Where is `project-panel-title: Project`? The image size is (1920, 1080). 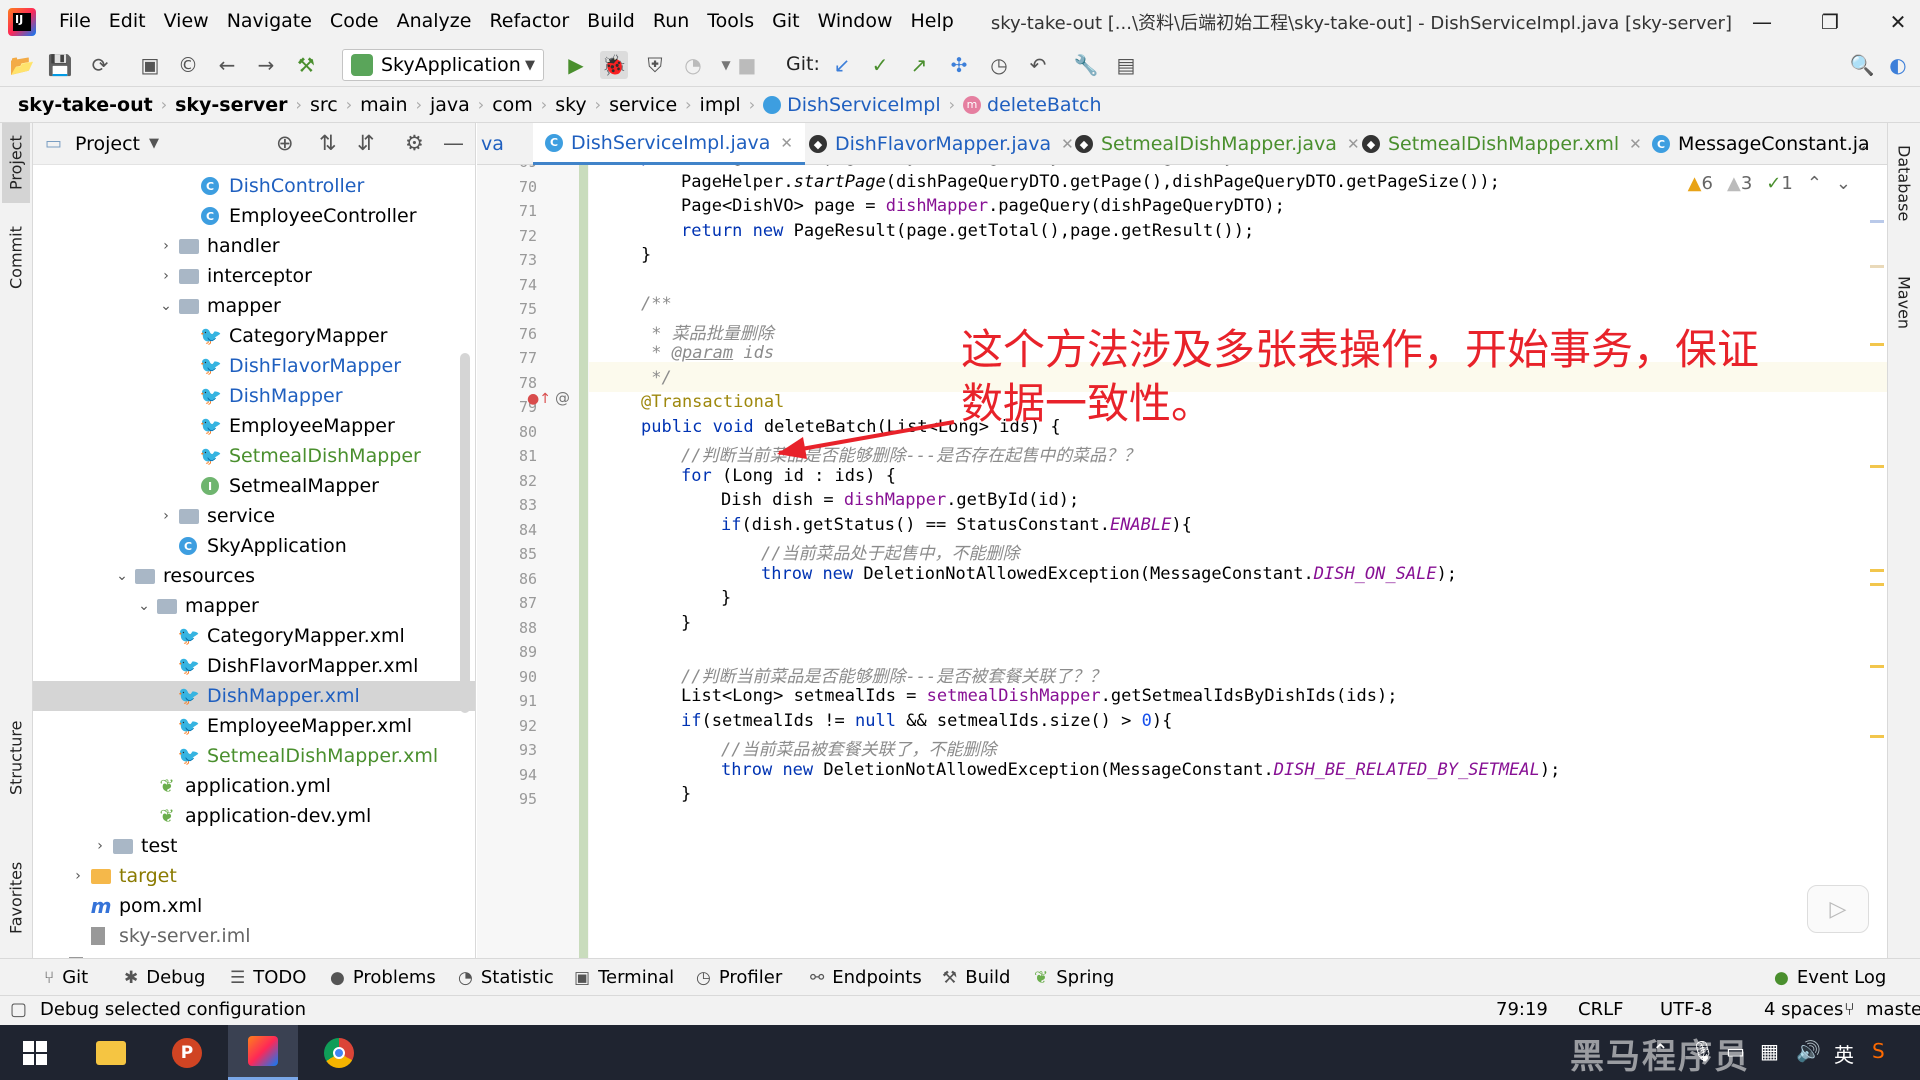
project-panel-title: Project is located at coordinates (107, 144).